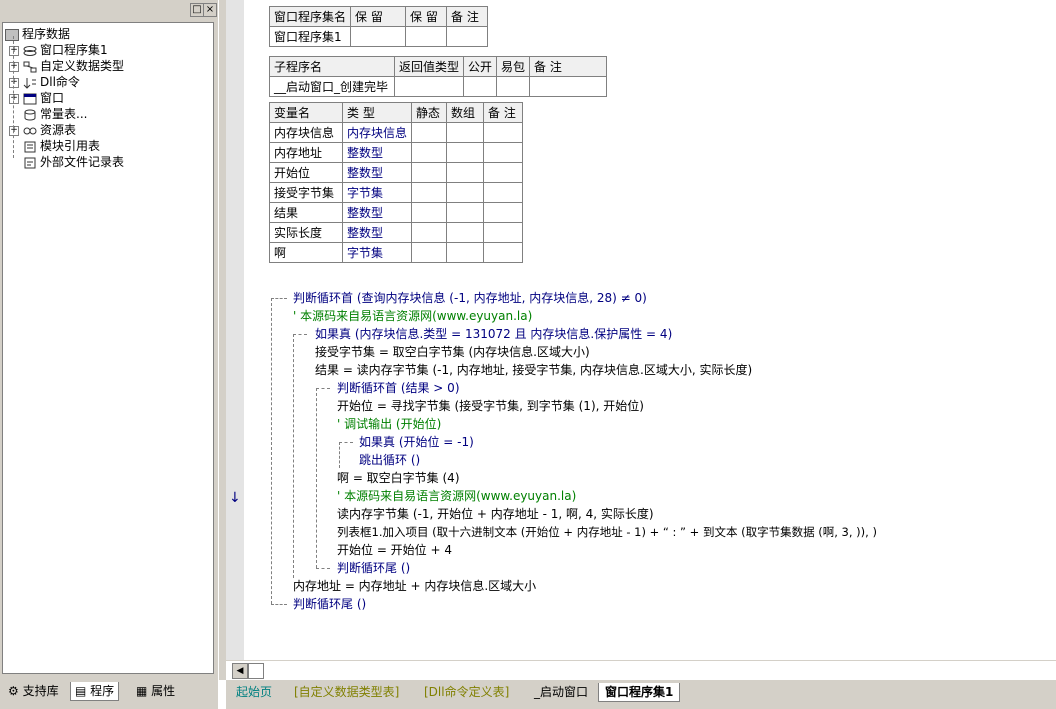 This screenshot has height=709, width=1056. I want to click on code-line: 跳出循环 (), so click(389, 460).